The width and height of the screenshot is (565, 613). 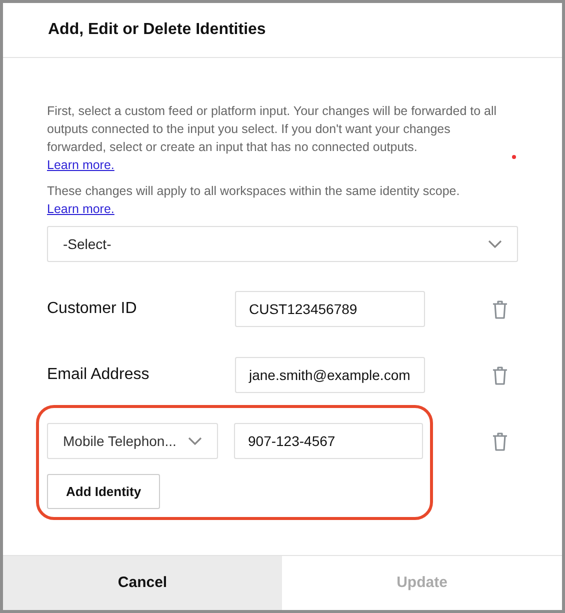 I want to click on input-select: -Select-, so click(x=282, y=244).